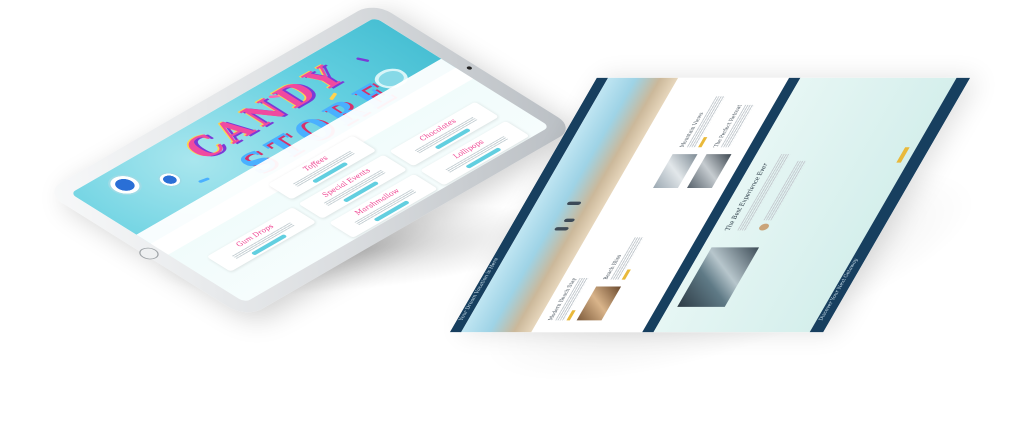  Describe the element at coordinates (785, 190) in the screenshot. I see `testimonial-text` at that location.